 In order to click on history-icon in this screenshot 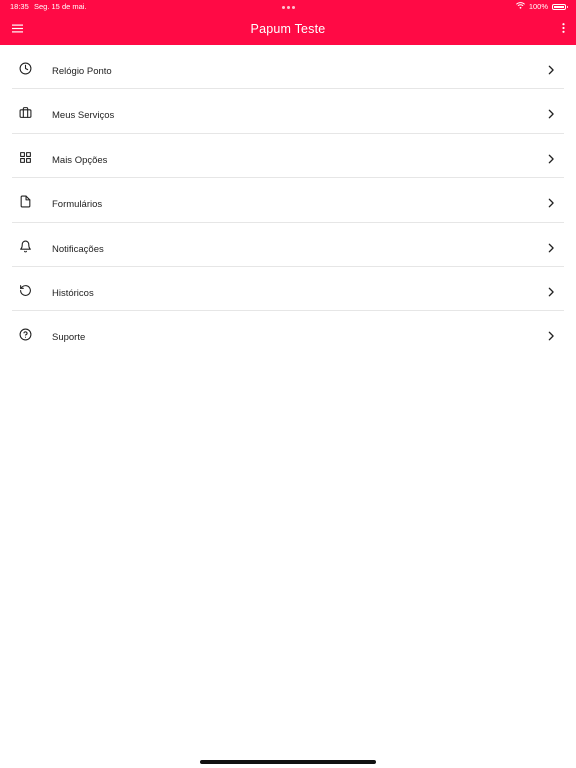, I will do `click(25, 290)`.